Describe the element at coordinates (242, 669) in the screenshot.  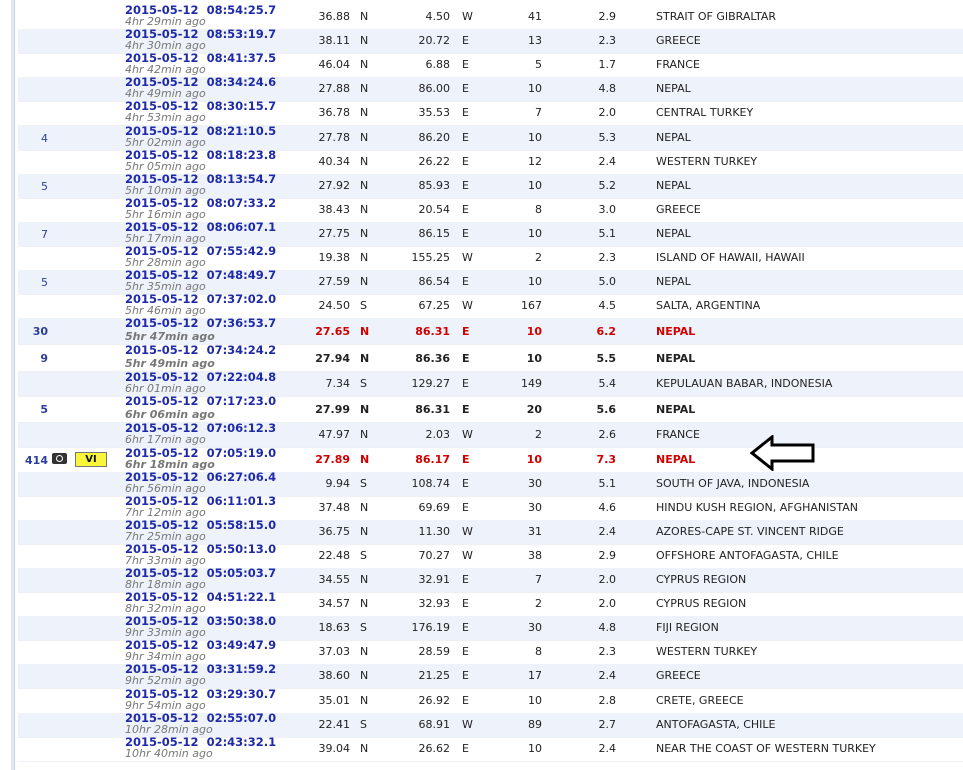
I see `event-time: 03:31:59.2` at that location.